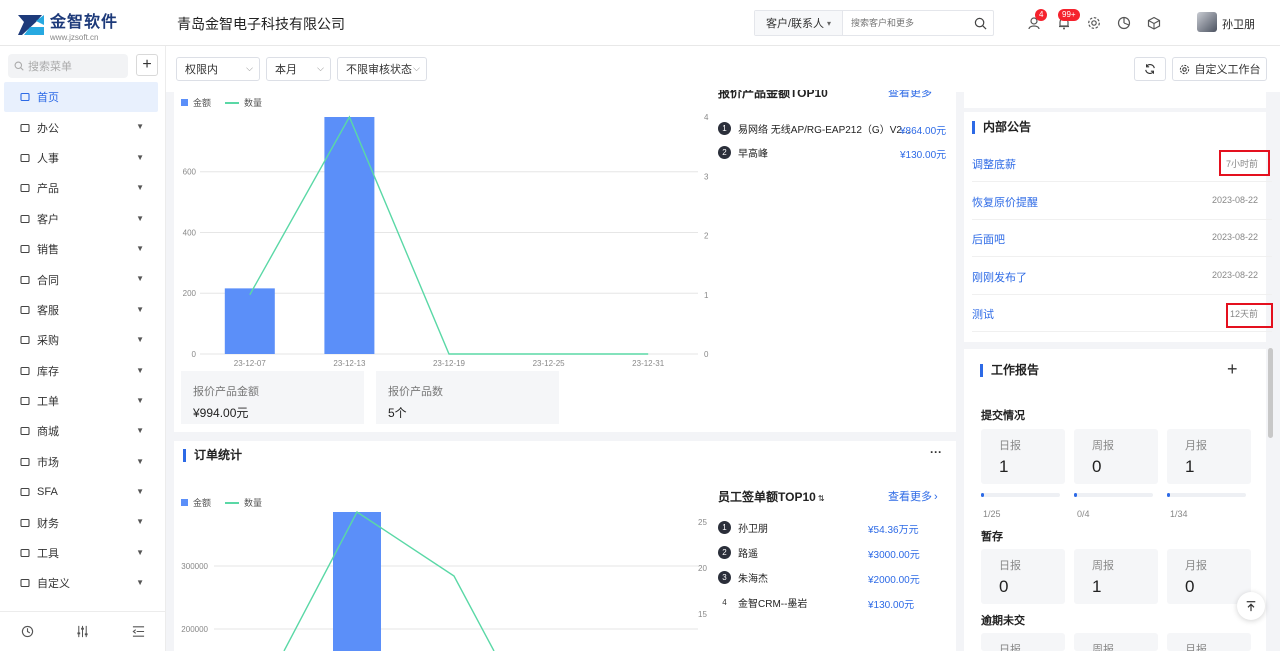  Describe the element at coordinates (743, 577) in the screenshot. I see `ranking-row: 3 朱海杰` at that location.